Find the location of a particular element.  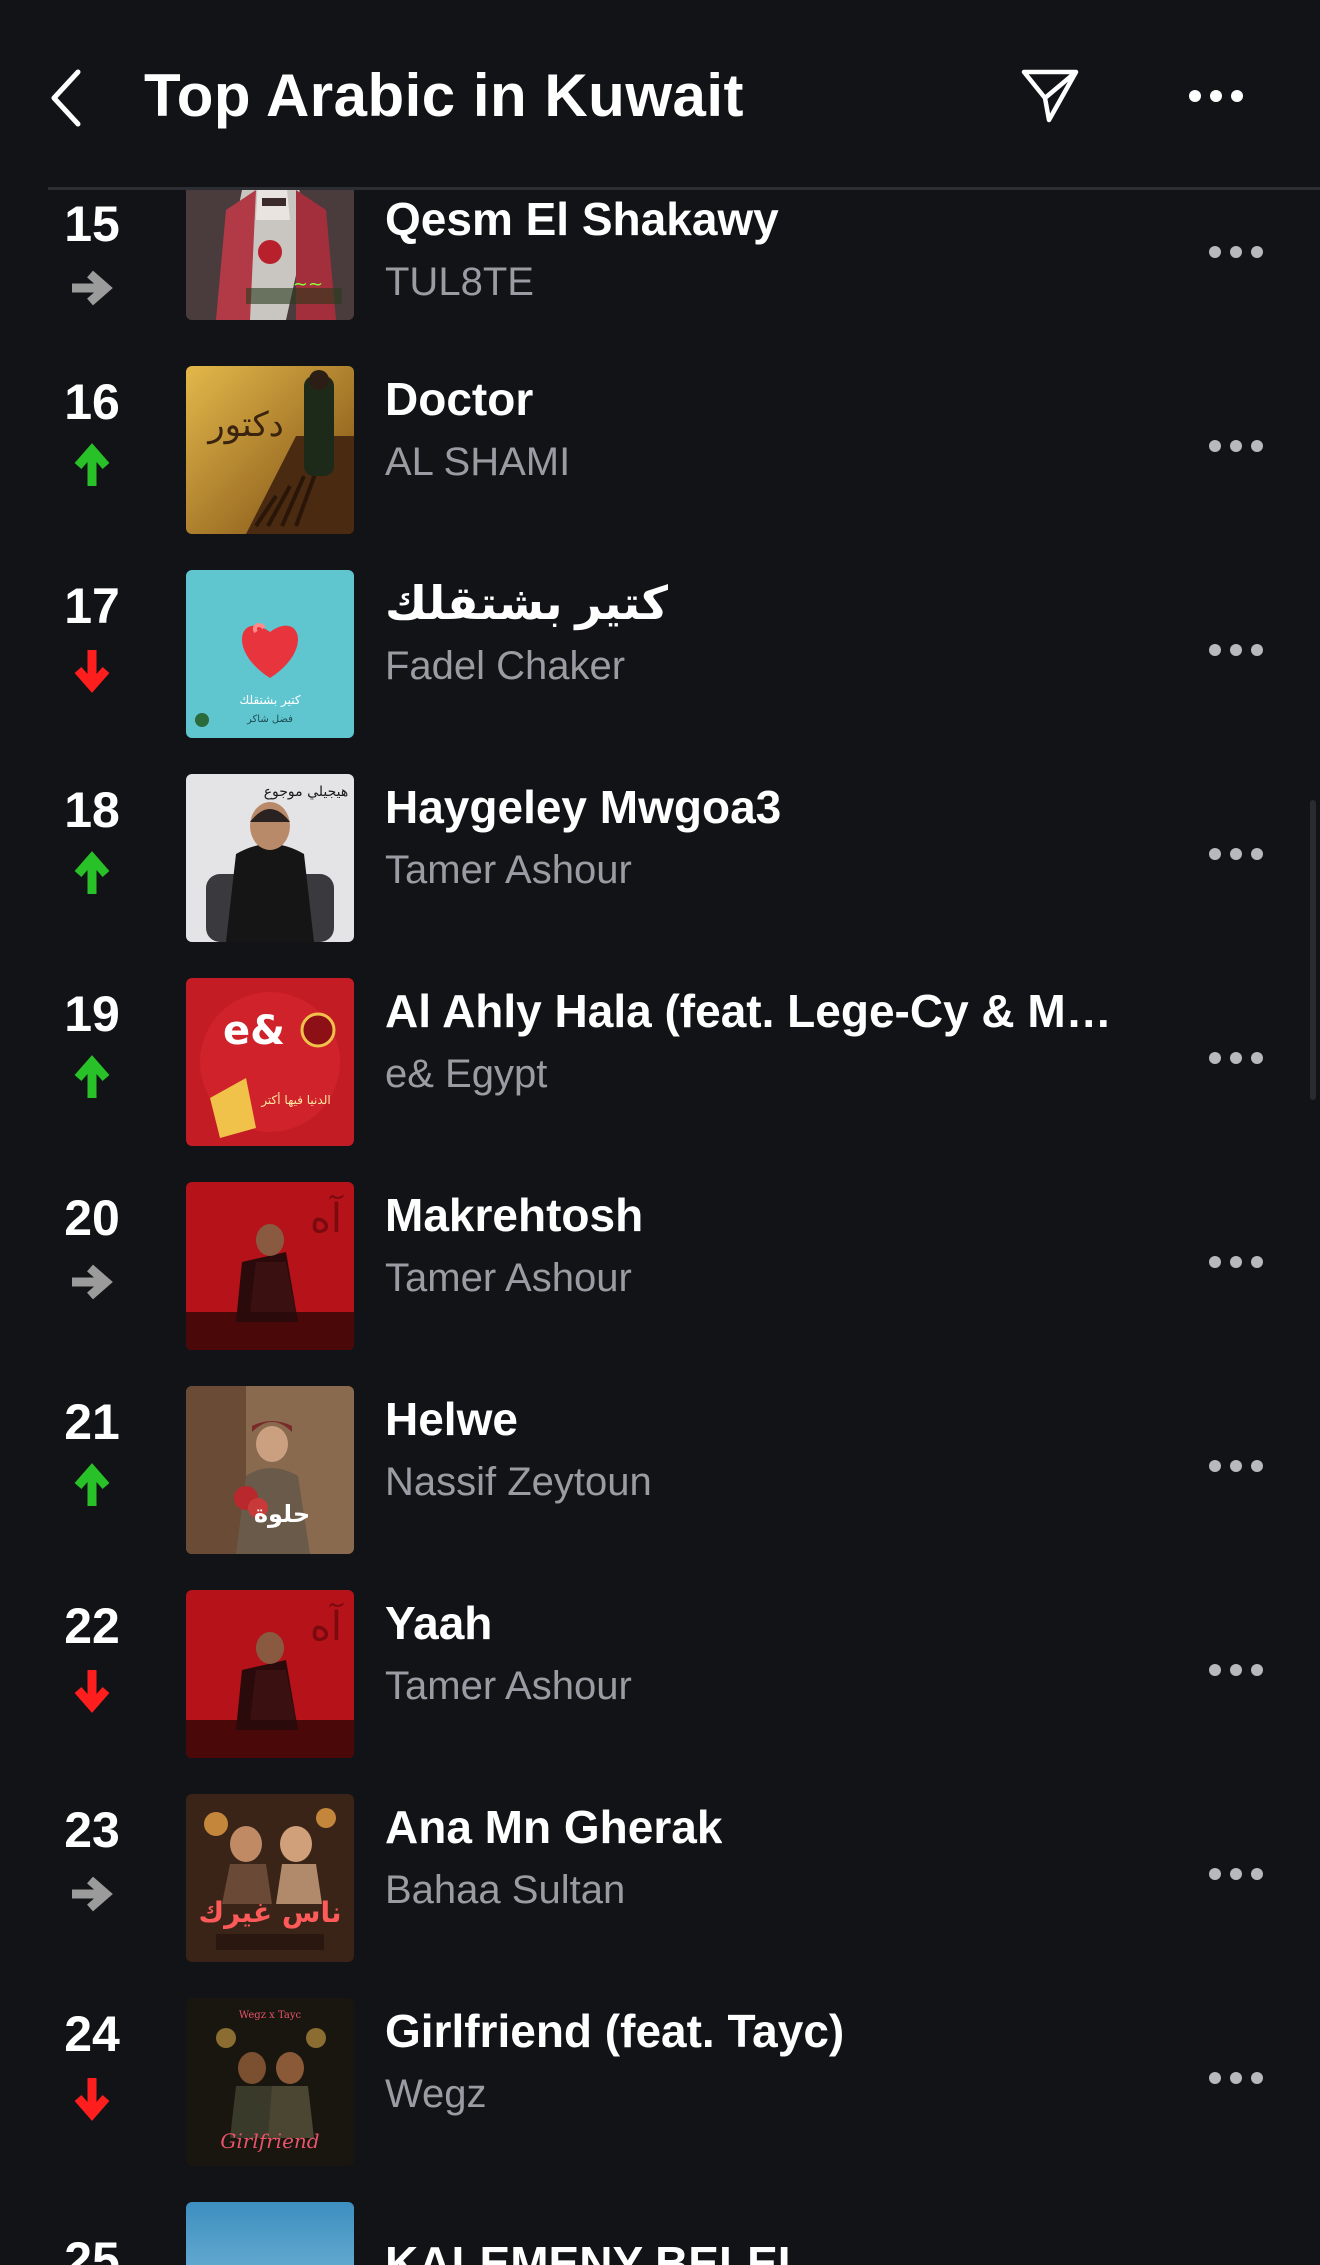

track-title: Doctor is located at coordinates (459, 399).